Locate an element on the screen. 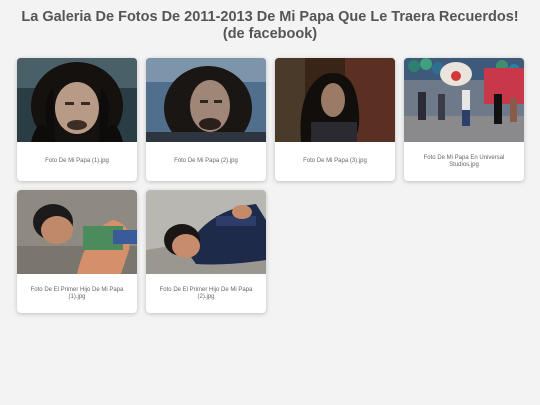 The width and height of the screenshot is (540, 405). photo-card: Foto De Mi Papa (1).jpg is located at coordinates (77, 119).